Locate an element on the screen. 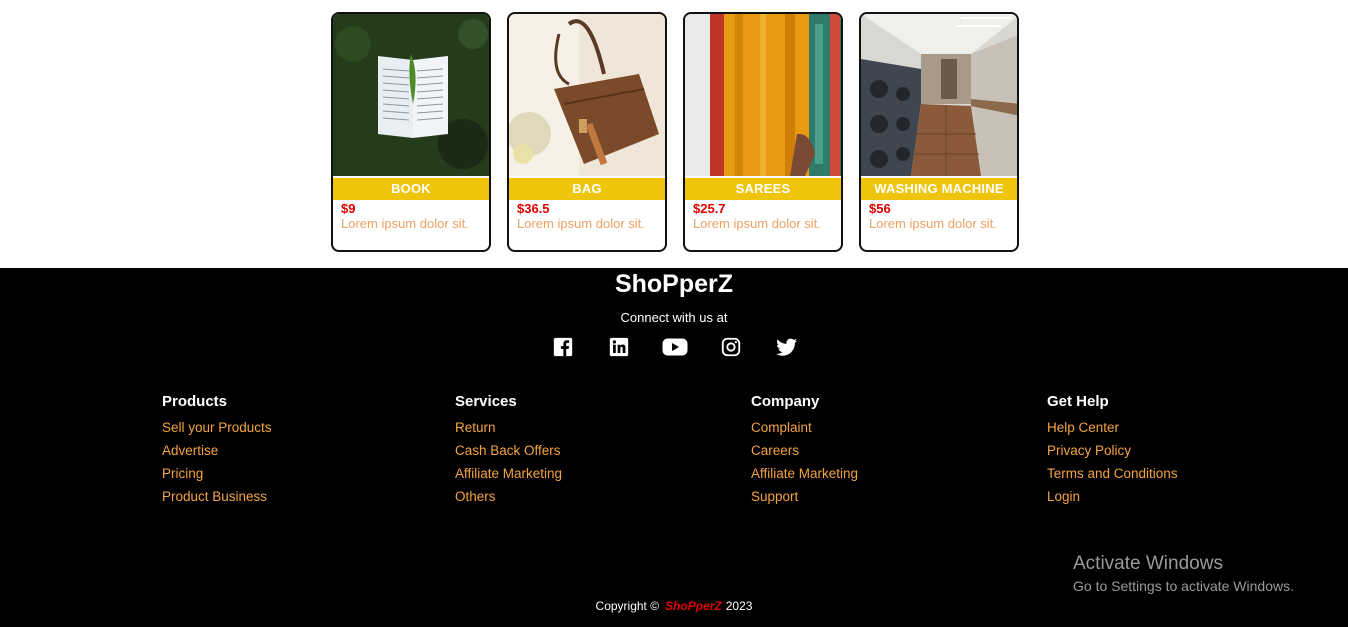  copyright-year: 2023 is located at coordinates (739, 606).